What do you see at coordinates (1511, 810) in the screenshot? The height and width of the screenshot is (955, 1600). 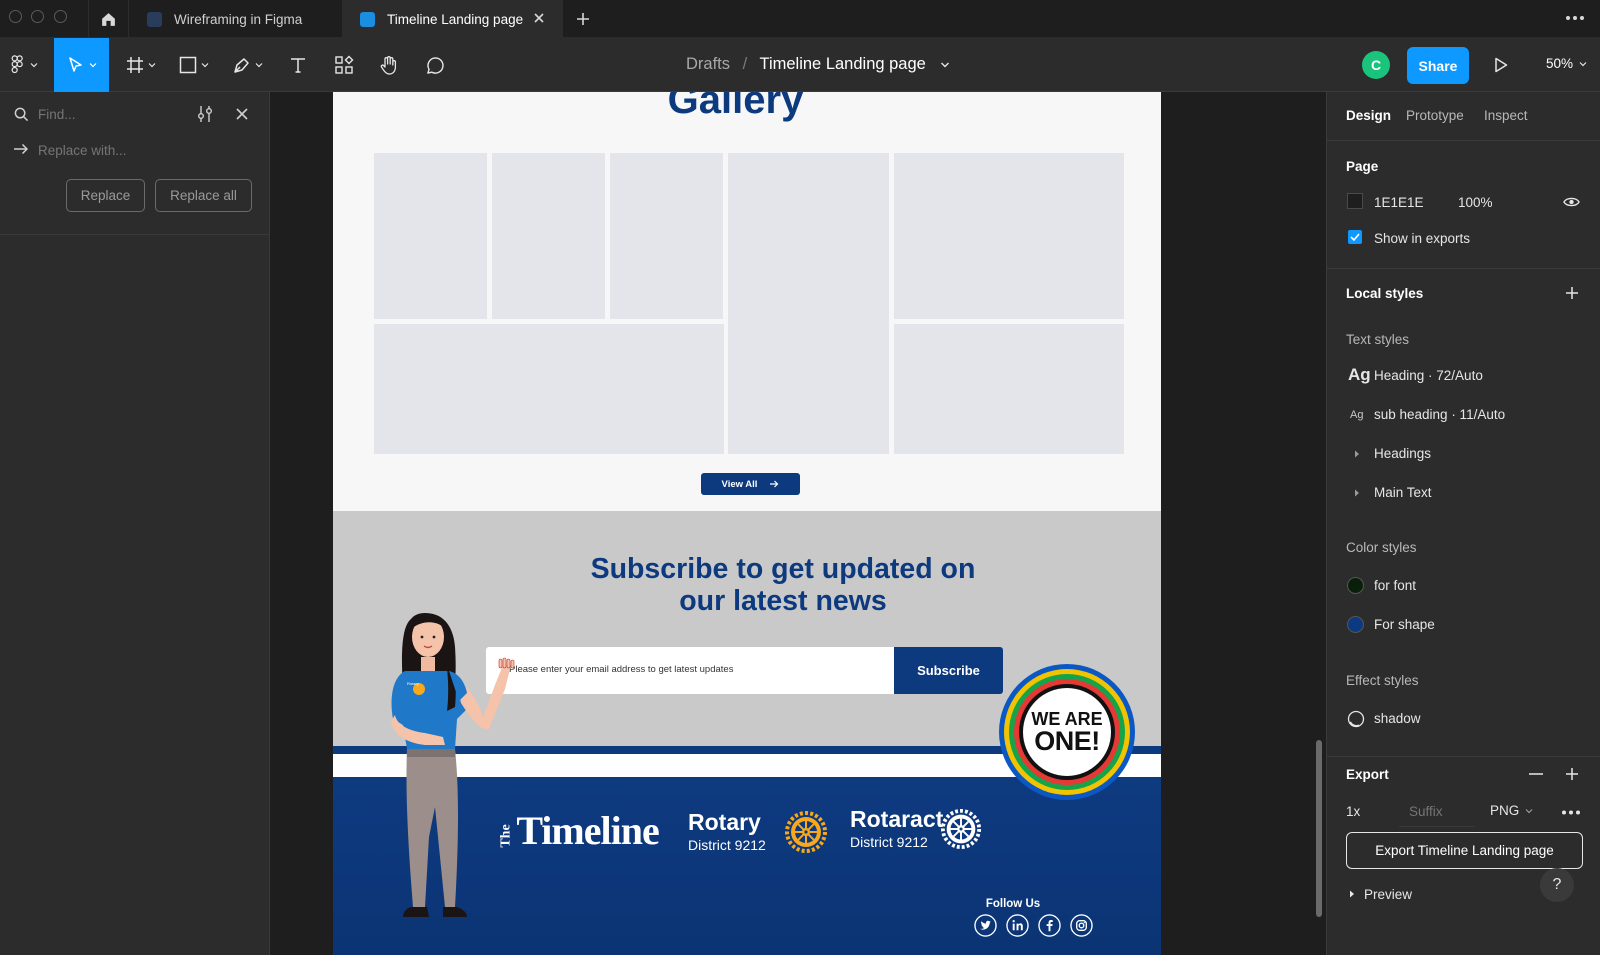 I see `export-format-dropdown: PNG` at bounding box center [1511, 810].